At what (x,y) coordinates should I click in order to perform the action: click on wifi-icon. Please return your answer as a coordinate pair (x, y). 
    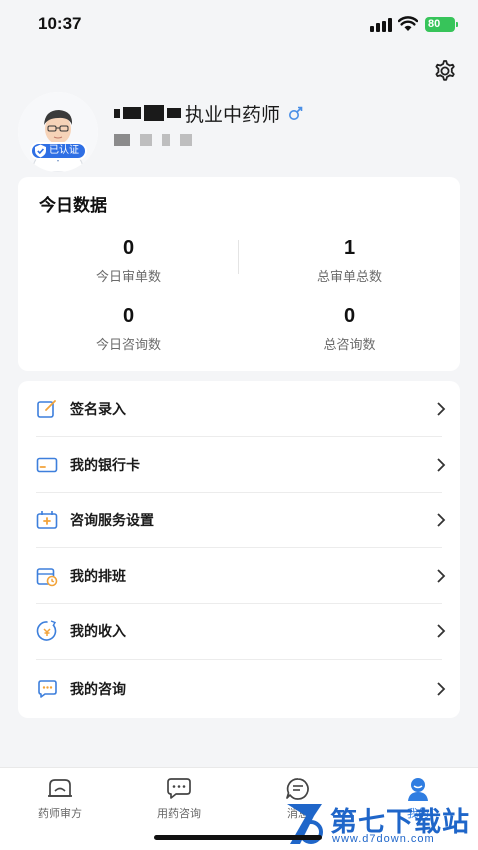
    Looking at the image, I should click on (408, 23).